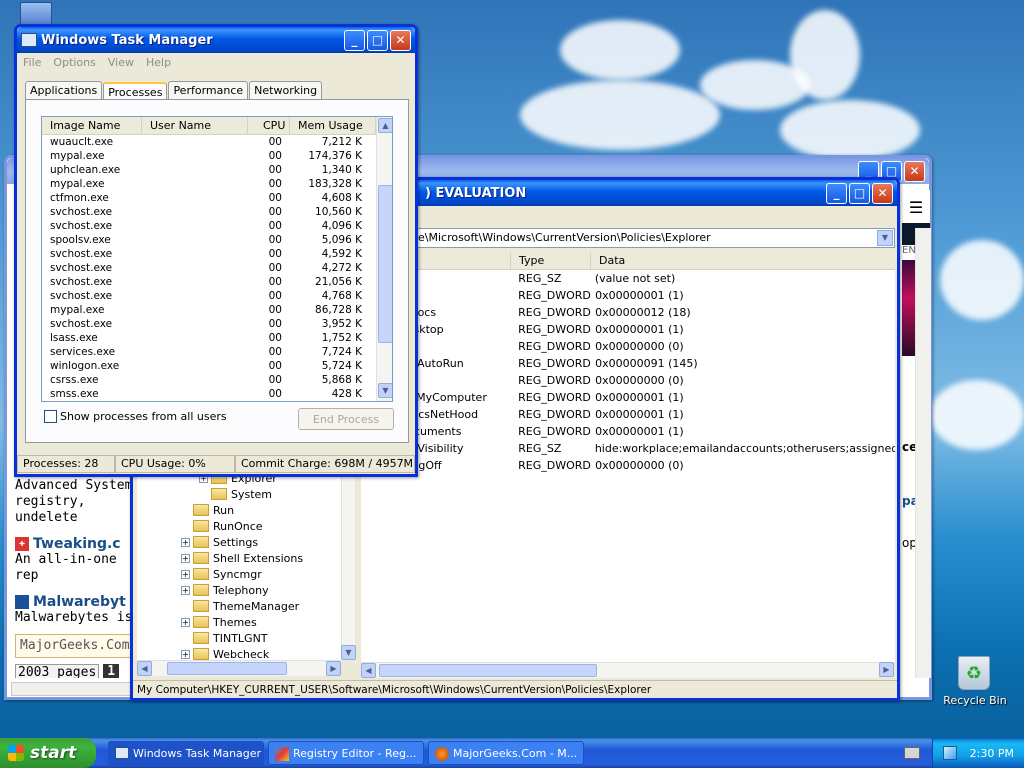  I want to click on menu-file: File, so click(32, 63).